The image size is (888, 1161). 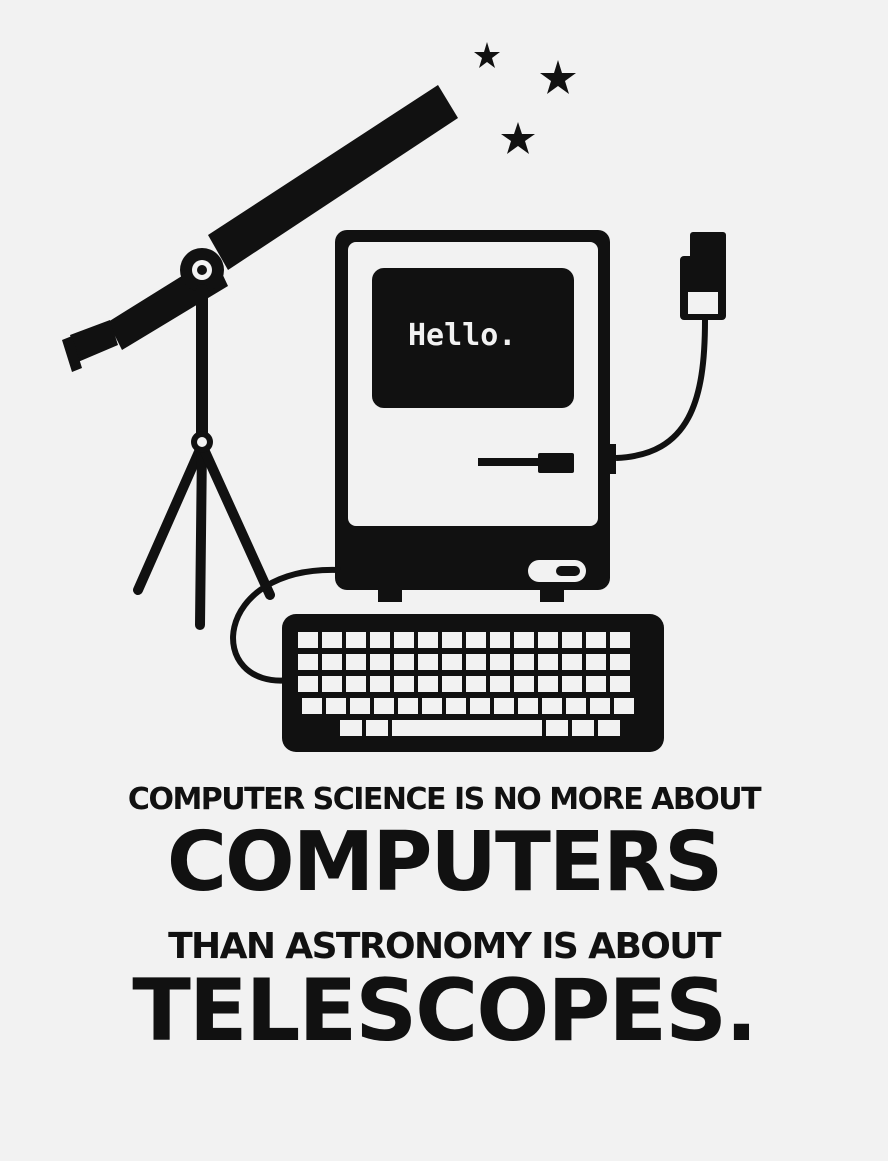 I want to click on quote-line-2: COMPUTERS, so click(x=444, y=862).